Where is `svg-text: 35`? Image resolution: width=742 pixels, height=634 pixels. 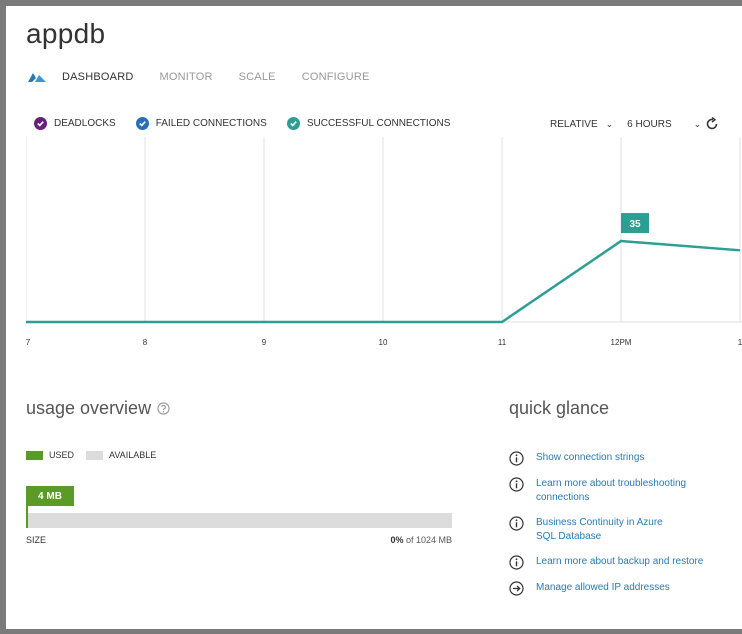 svg-text: 35 is located at coordinates (635, 224).